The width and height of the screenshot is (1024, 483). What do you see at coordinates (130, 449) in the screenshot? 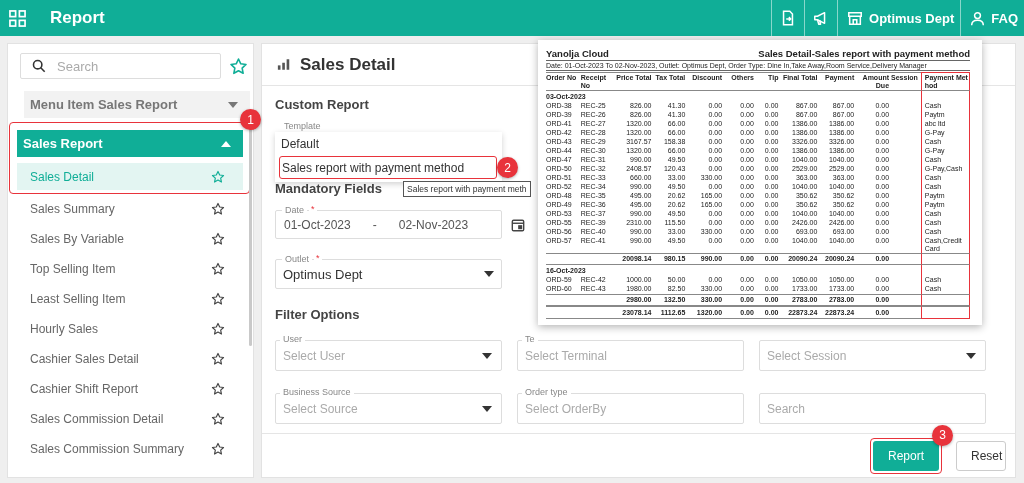
I see `menu-item: Sales Commission Summary` at bounding box center [130, 449].